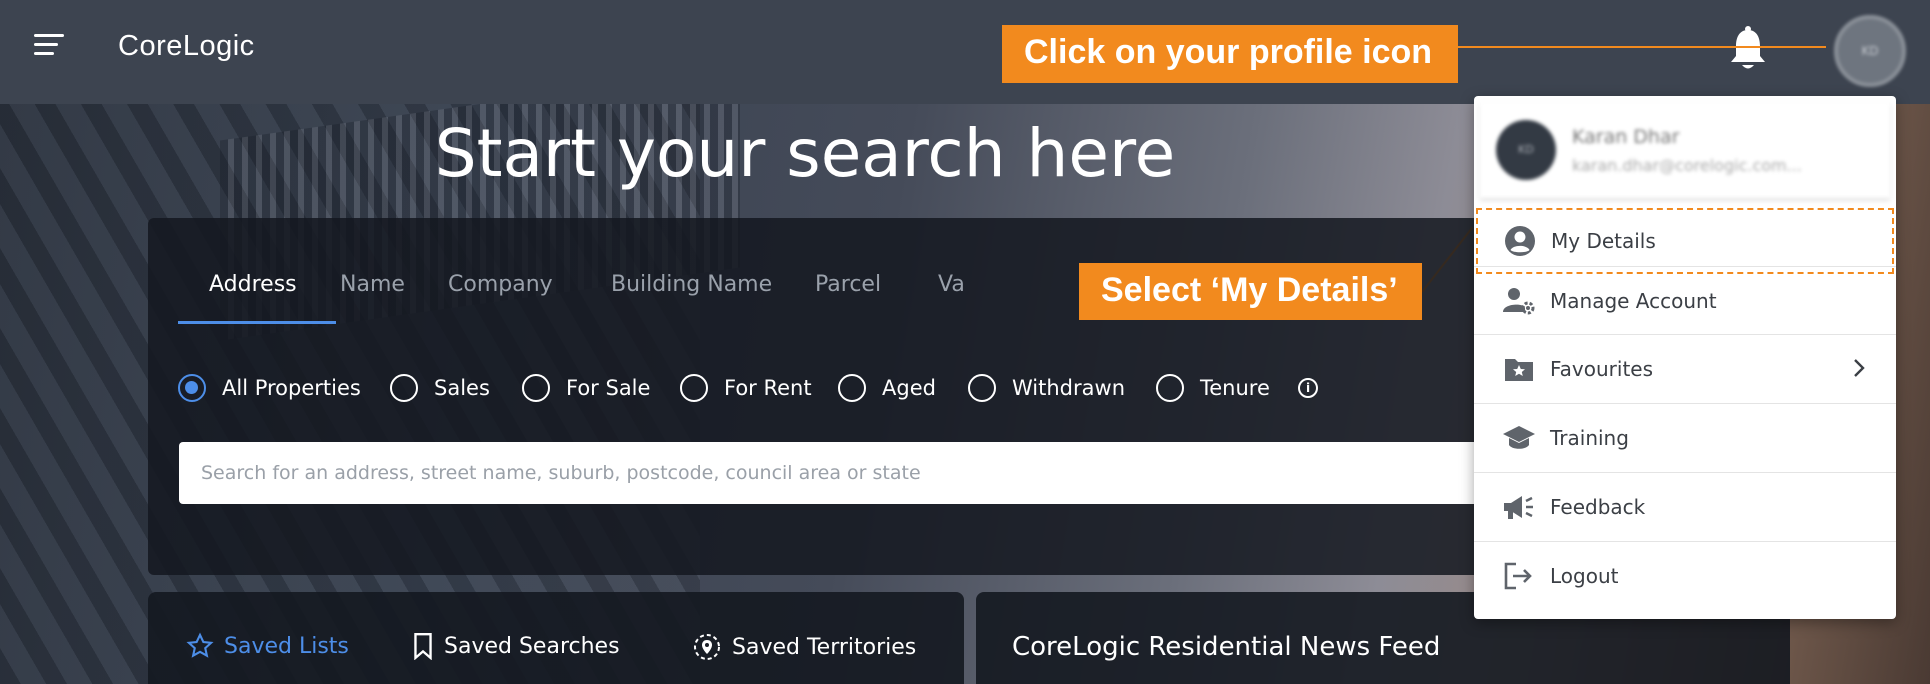  I want to click on folder-star-icon, so click(1519, 369).